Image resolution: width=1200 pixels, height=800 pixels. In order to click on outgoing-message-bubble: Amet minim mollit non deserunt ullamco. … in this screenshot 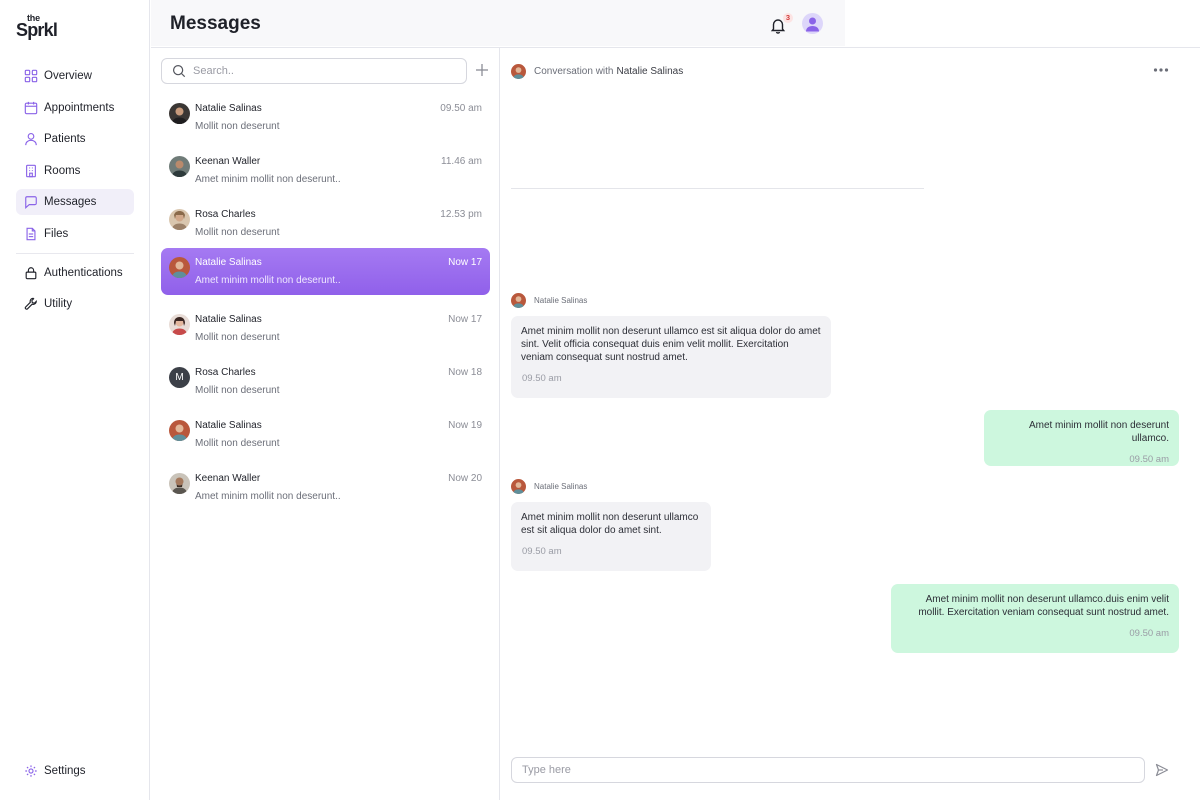, I will do `click(1081, 438)`.